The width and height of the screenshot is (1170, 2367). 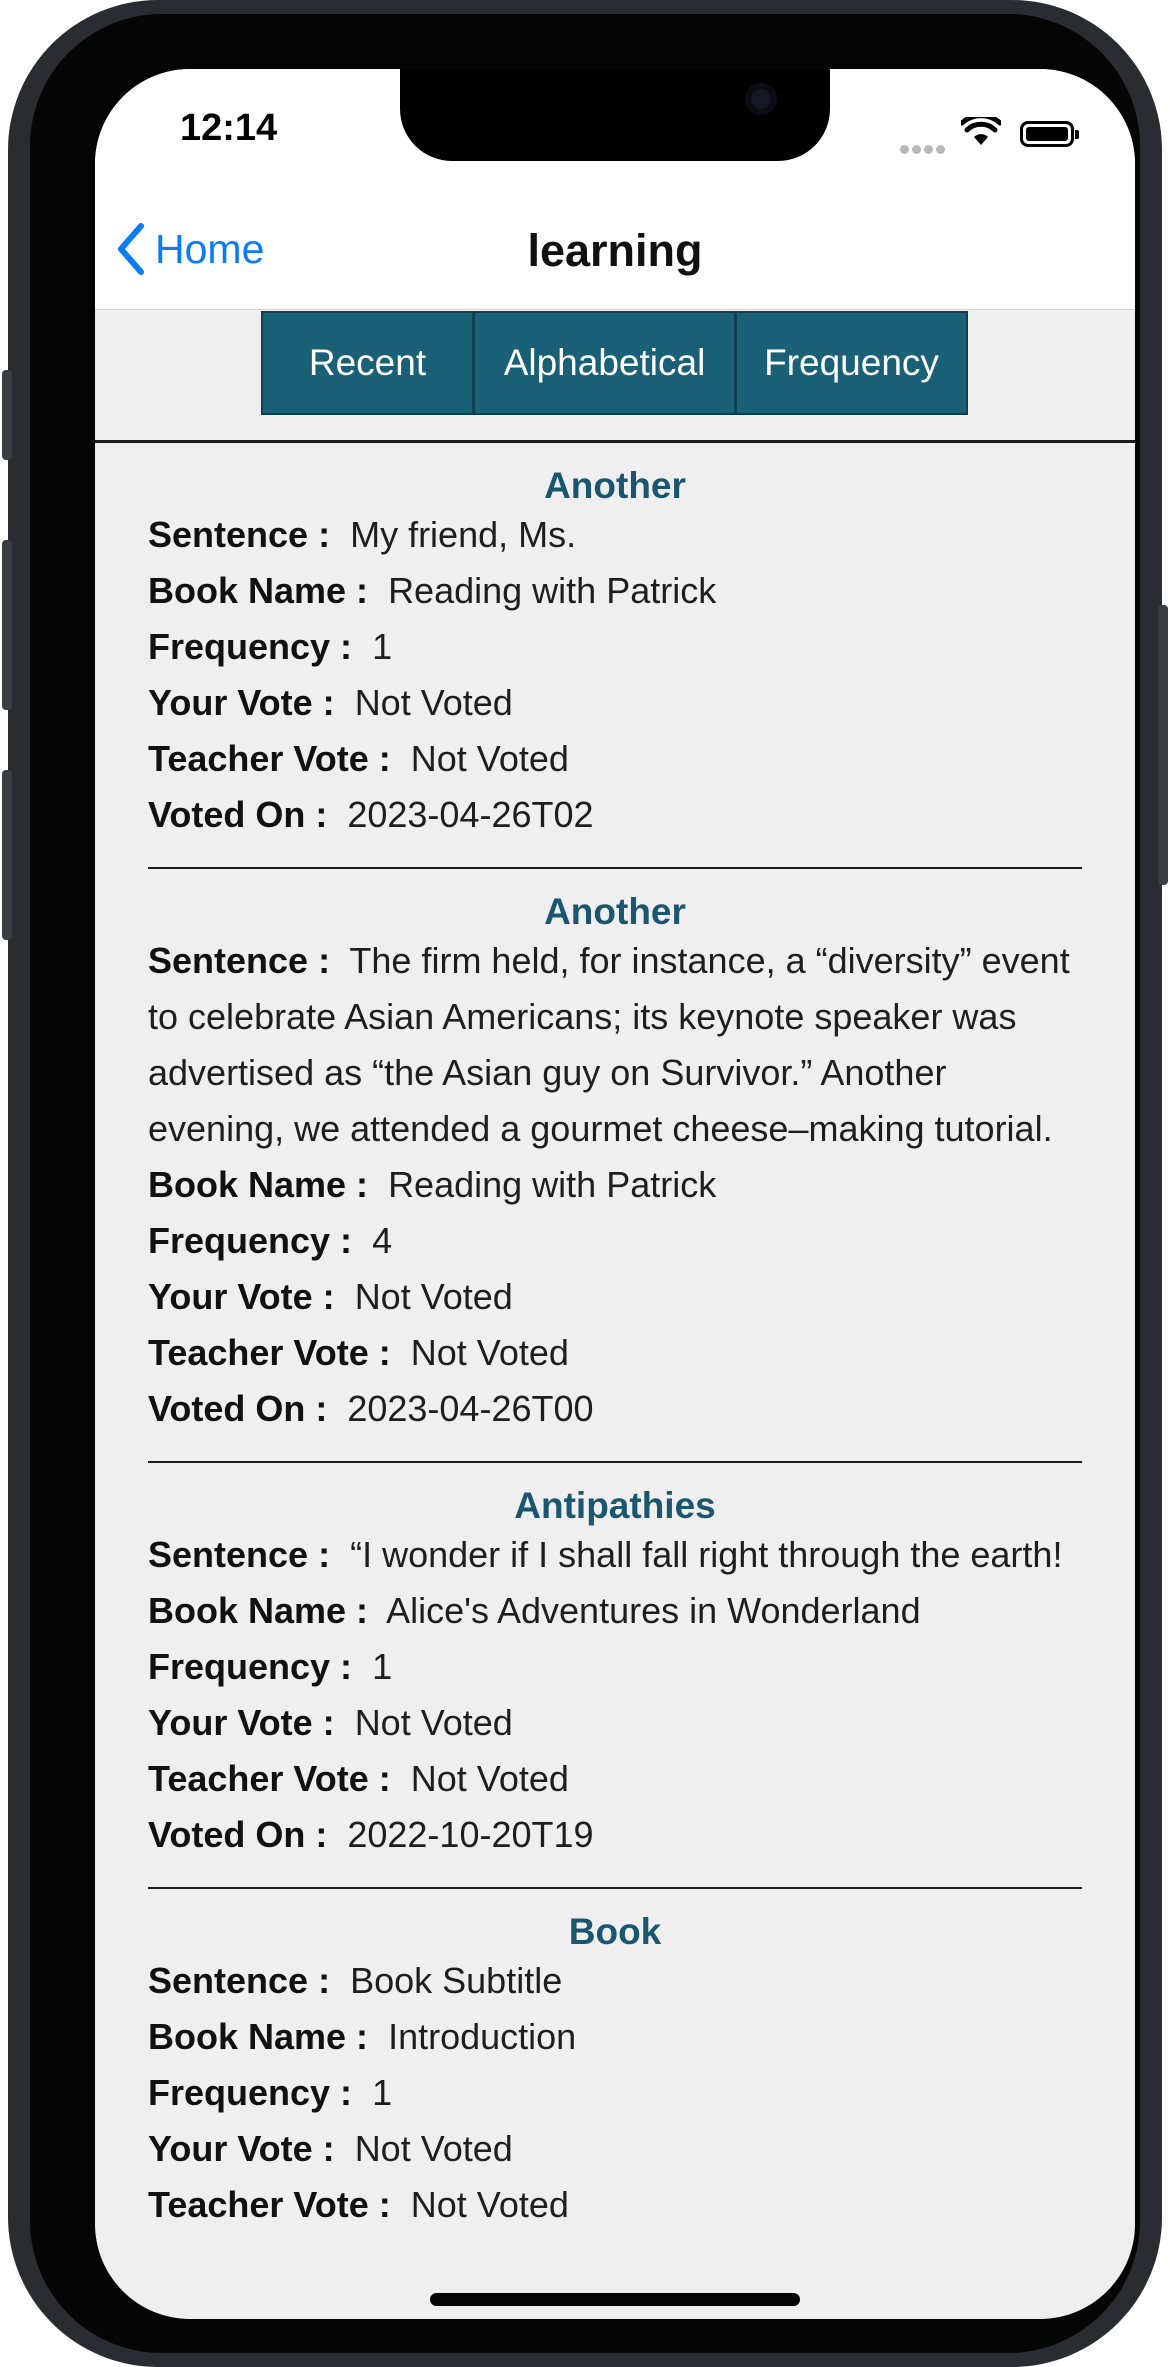 I want to click on signal-icon, so click(x=924, y=150).